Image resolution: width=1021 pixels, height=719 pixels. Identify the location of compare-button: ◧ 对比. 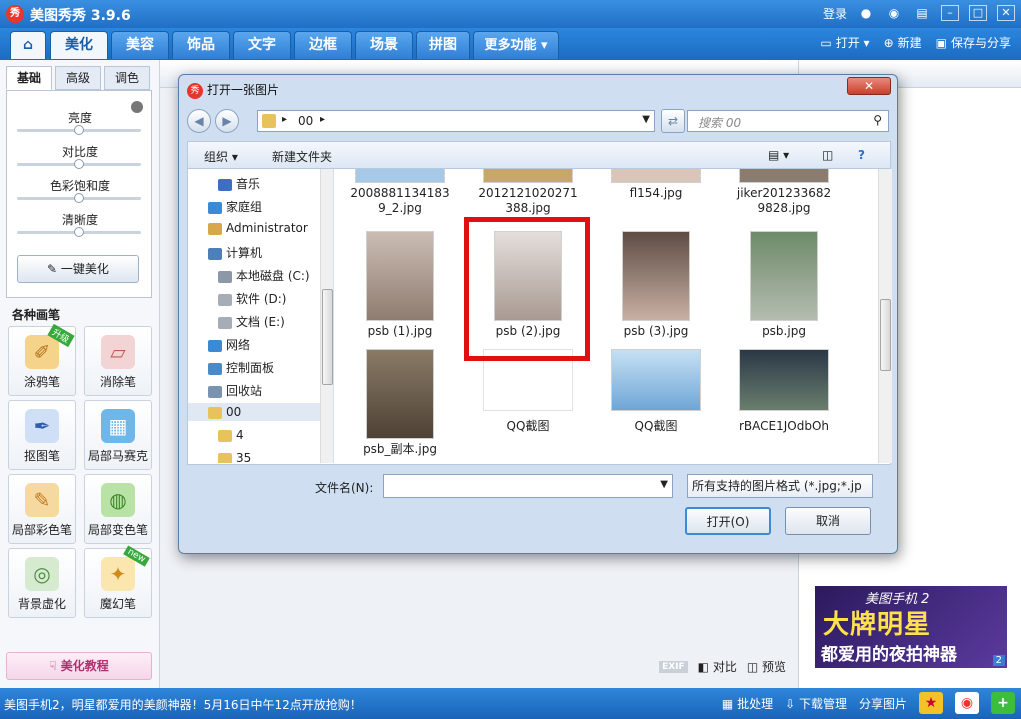
(717, 666).